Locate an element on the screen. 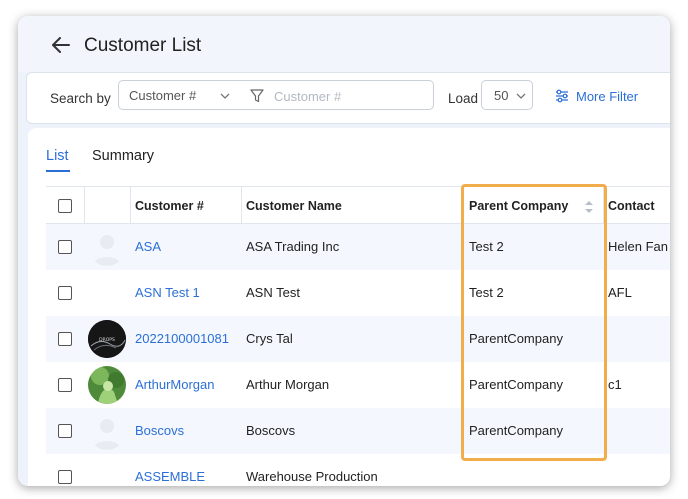  search-by-label: Search by is located at coordinates (80, 98).